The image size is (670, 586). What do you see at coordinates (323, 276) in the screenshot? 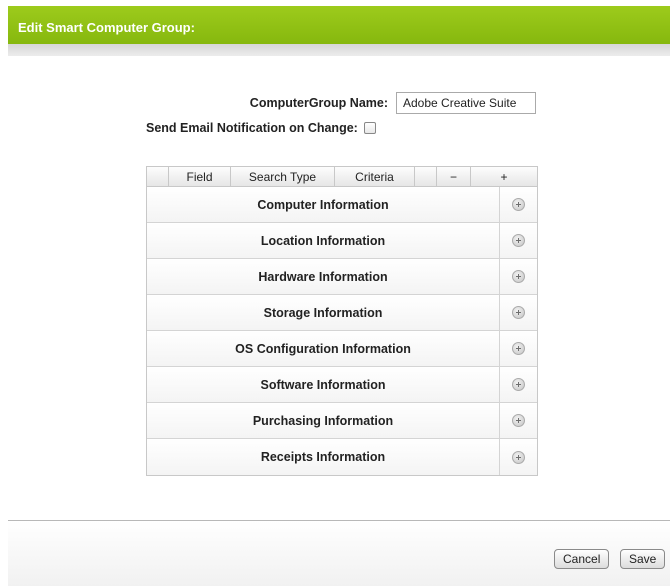
I see `row-label-hardware-information: Hardware Information` at bounding box center [323, 276].